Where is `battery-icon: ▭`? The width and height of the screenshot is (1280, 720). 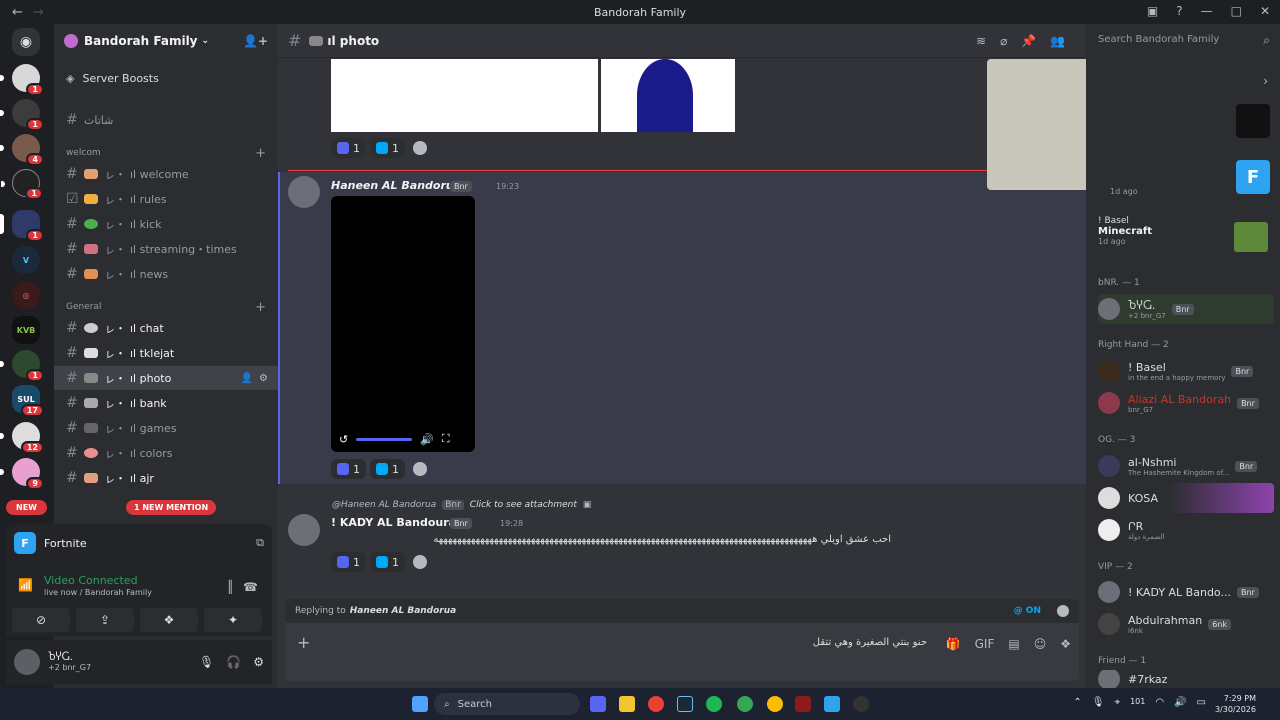 battery-icon: ▭ is located at coordinates (1201, 702).